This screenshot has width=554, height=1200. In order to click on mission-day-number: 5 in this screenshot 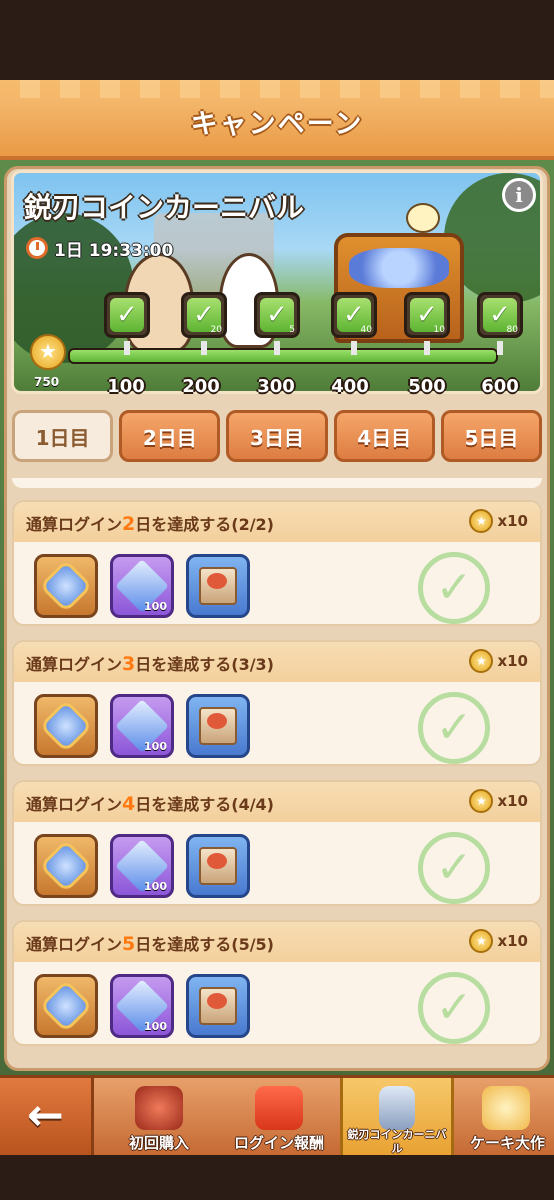, I will do `click(129, 944)`.